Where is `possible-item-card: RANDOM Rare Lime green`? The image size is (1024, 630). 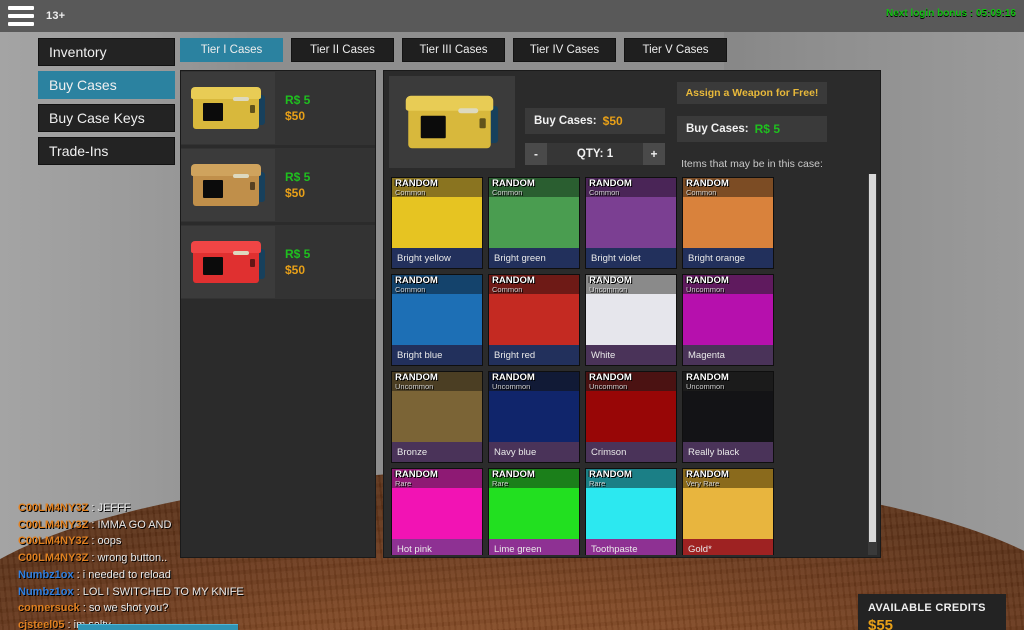
possible-item-card: RANDOM Rare Lime green is located at coordinates (534, 511).